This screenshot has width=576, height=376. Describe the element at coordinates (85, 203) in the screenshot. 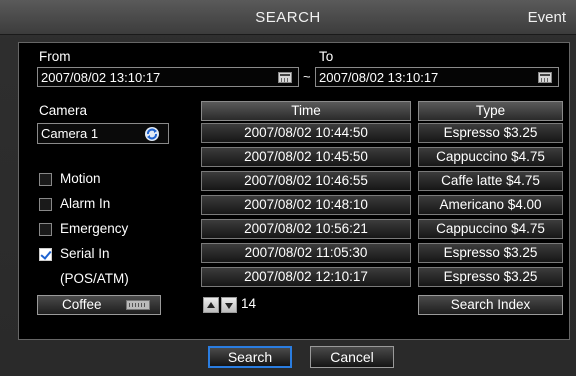

I see `filter-label: Alarm In` at that location.